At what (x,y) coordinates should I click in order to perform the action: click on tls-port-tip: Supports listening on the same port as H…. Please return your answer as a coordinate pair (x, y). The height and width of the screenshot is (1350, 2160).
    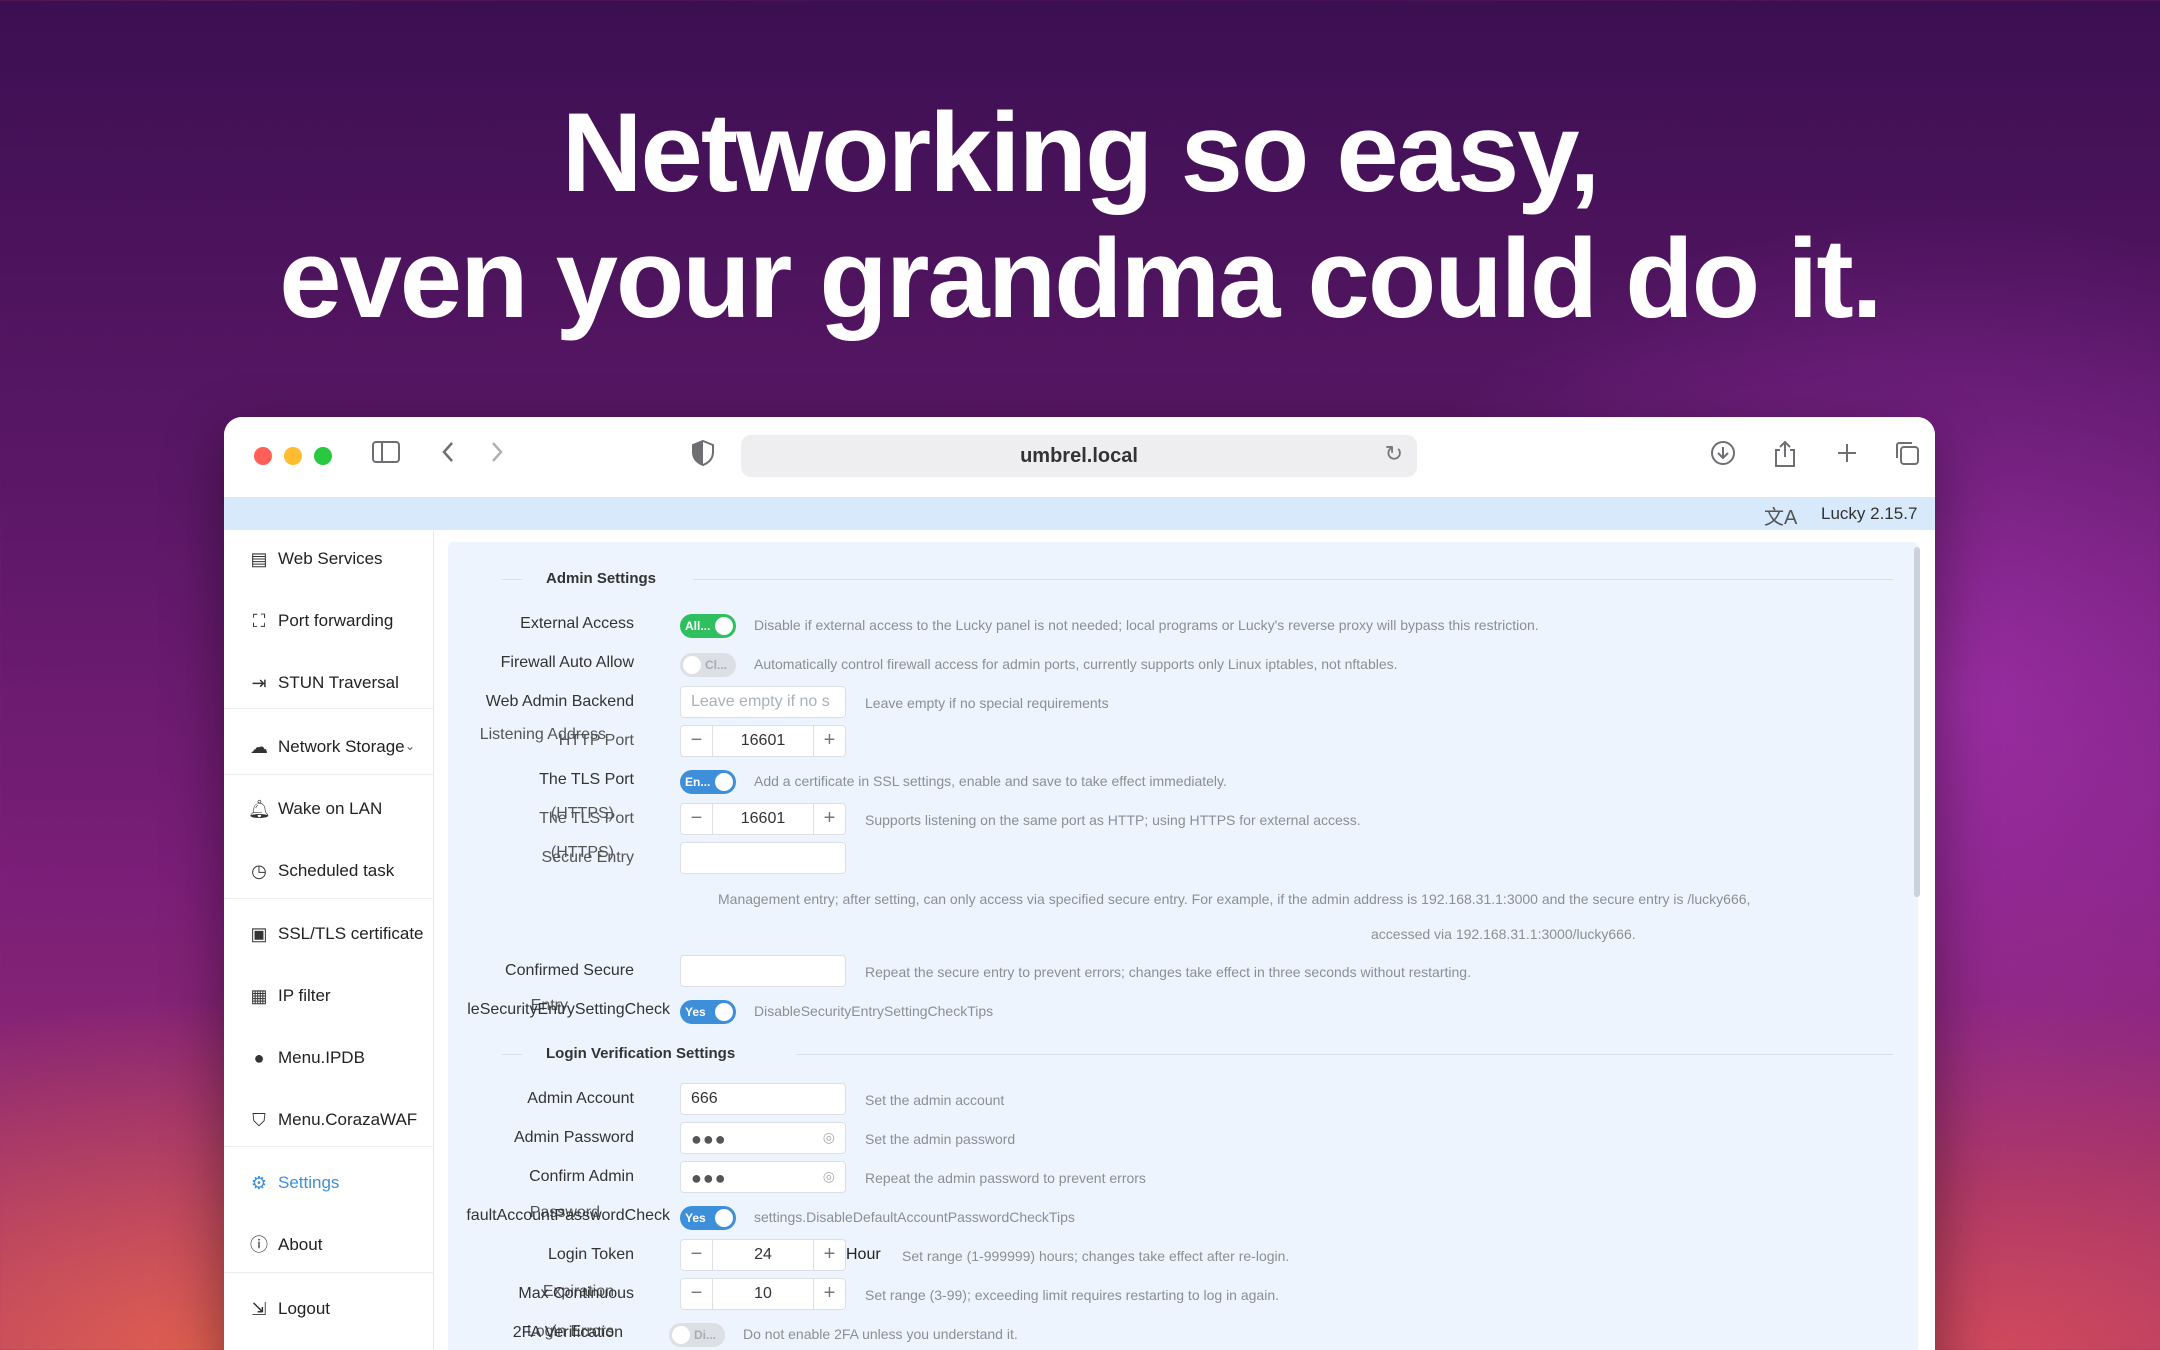
    Looking at the image, I should click on (1113, 820).